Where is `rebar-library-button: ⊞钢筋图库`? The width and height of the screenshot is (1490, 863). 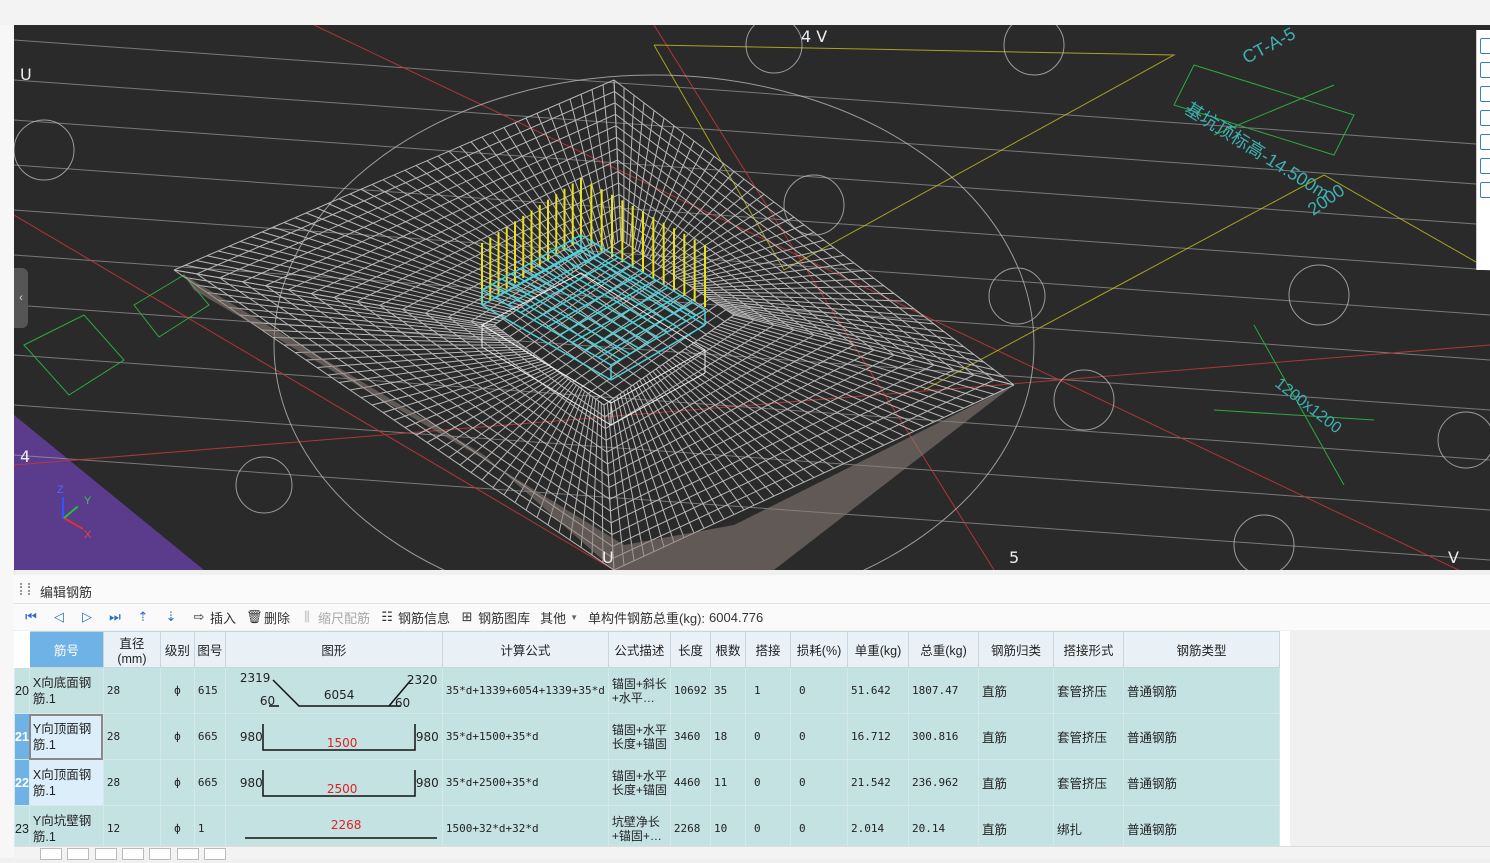 rebar-library-button: ⊞钢筋图库 is located at coordinates (495, 617).